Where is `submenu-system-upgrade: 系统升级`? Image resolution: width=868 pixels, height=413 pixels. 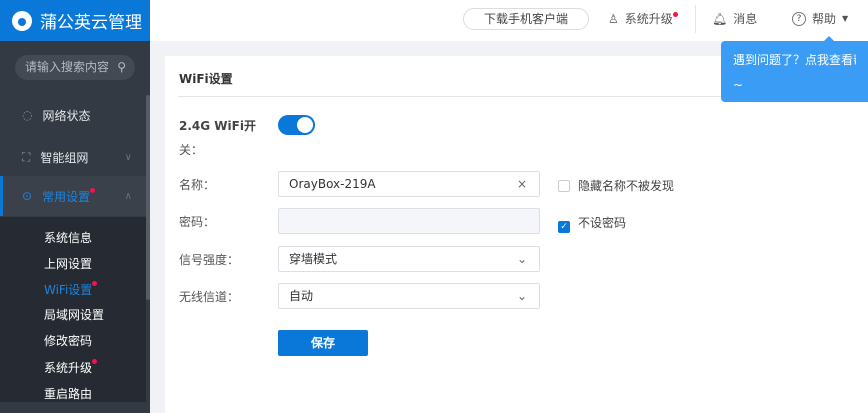
submenu-system-upgrade: 系统升级 is located at coordinates (71, 367).